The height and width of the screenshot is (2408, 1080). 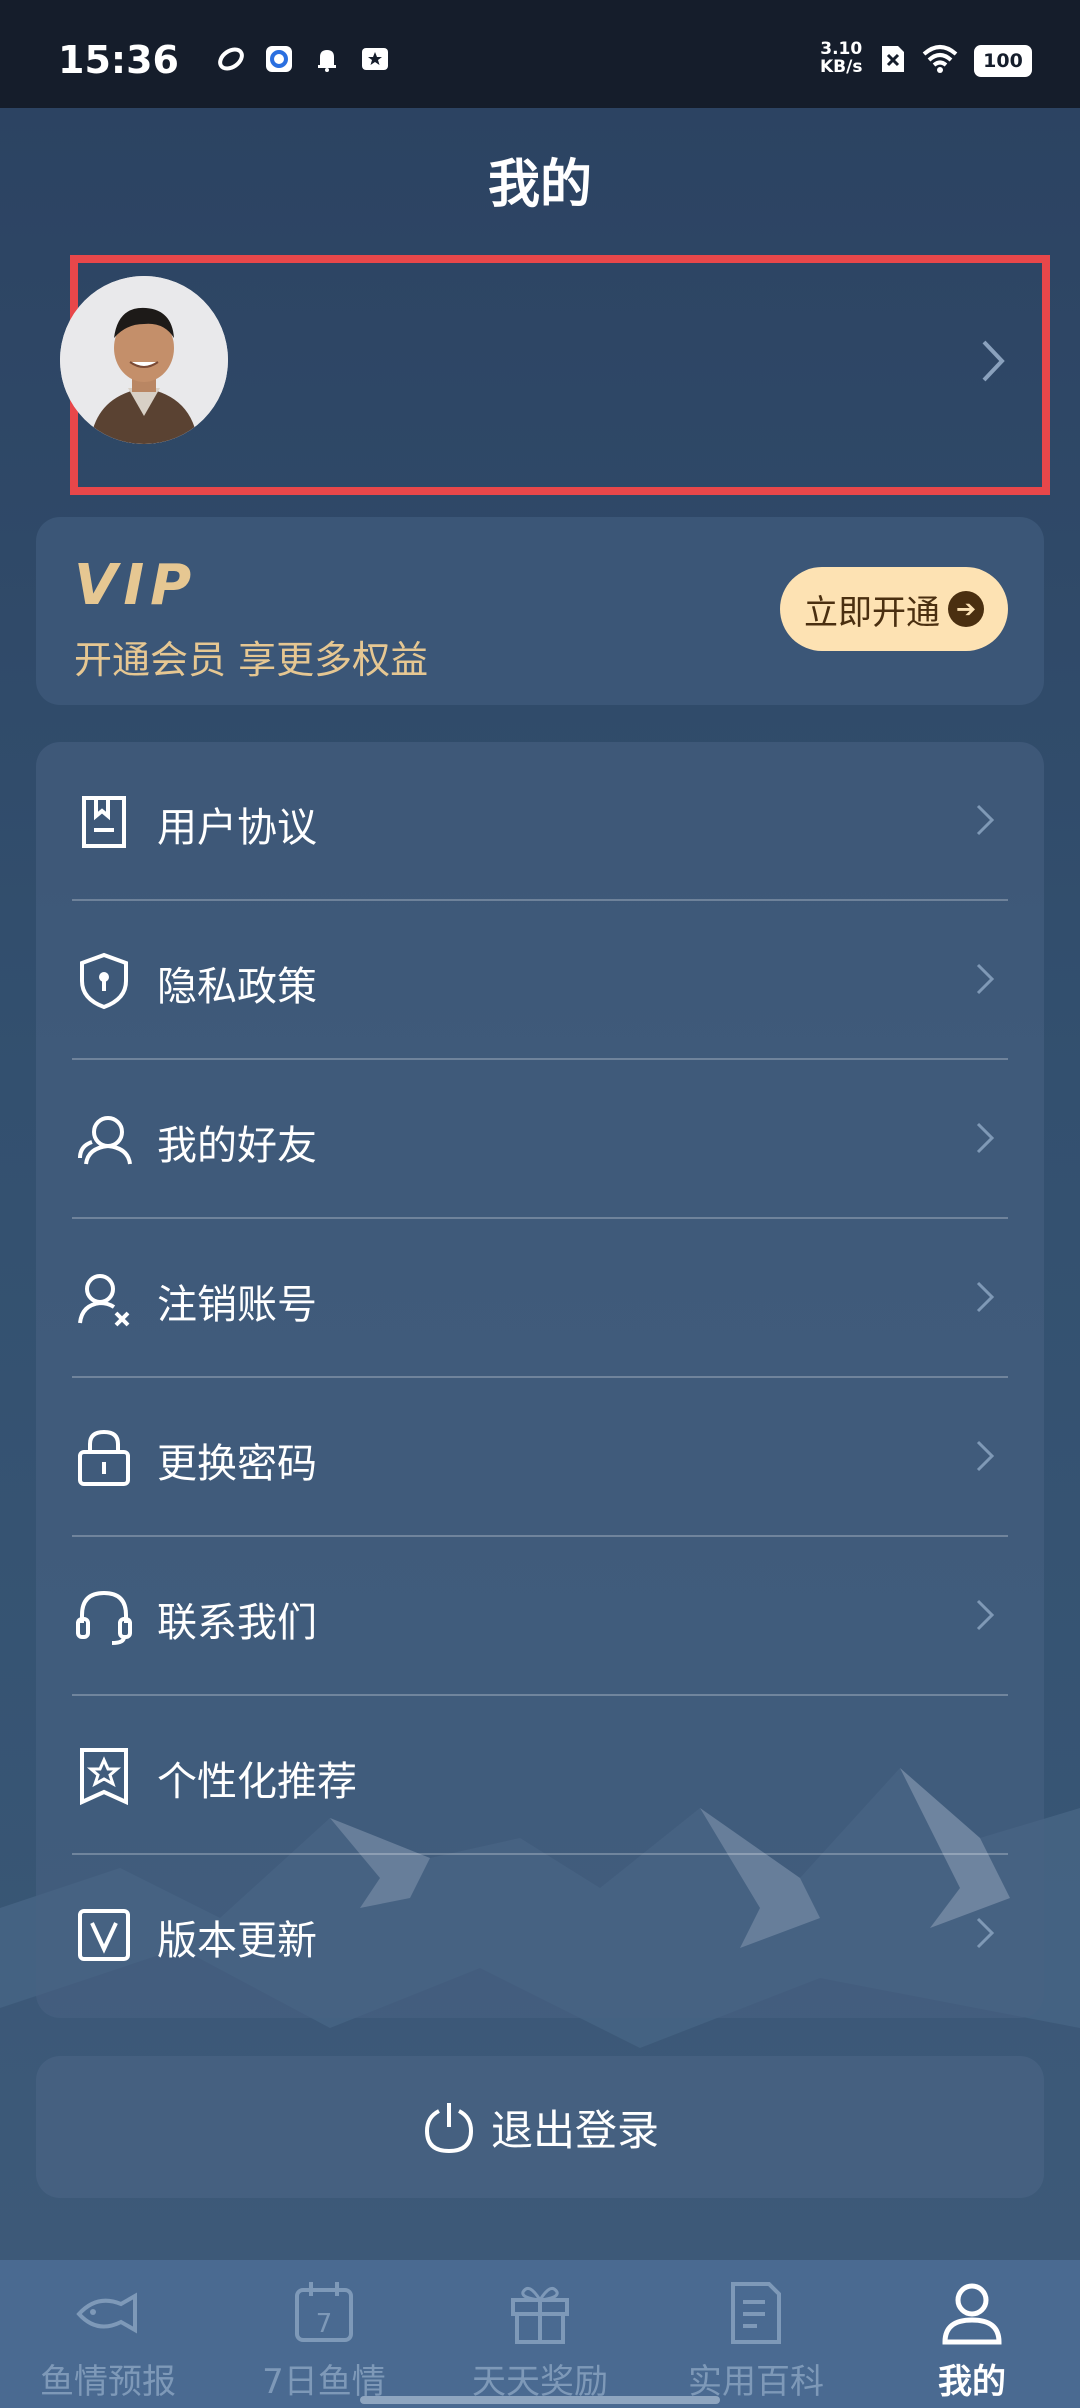 I want to click on logout-button: 退出登录, so click(x=540, y=2127).